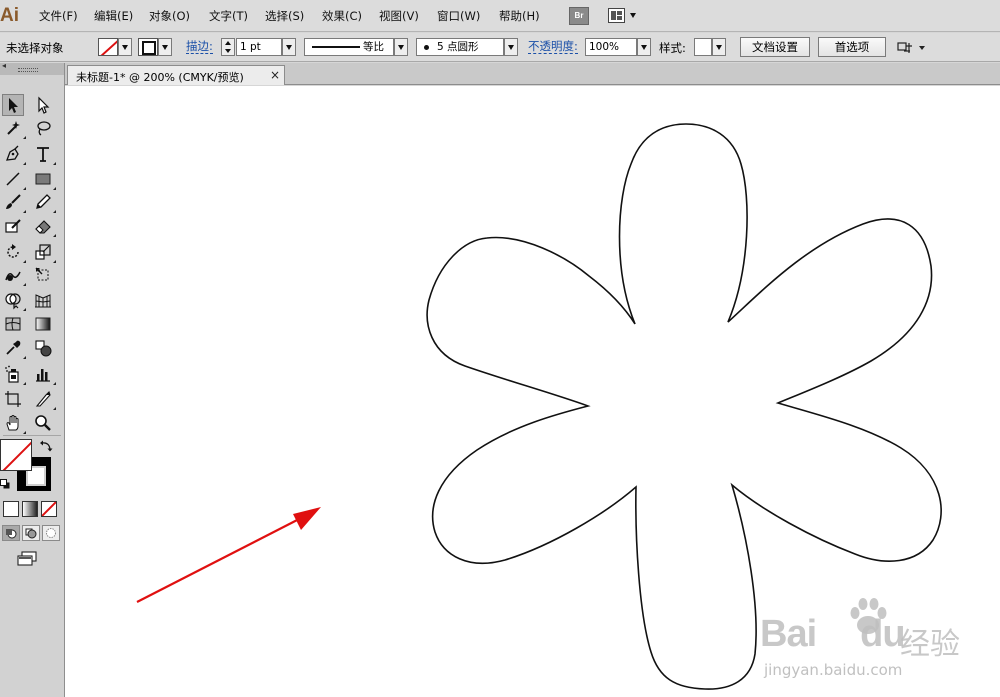 The width and height of the screenshot is (1000, 697). I want to click on baidu-watermark: Bai du 经验 jingyan.baidu.com, so click(875, 640).